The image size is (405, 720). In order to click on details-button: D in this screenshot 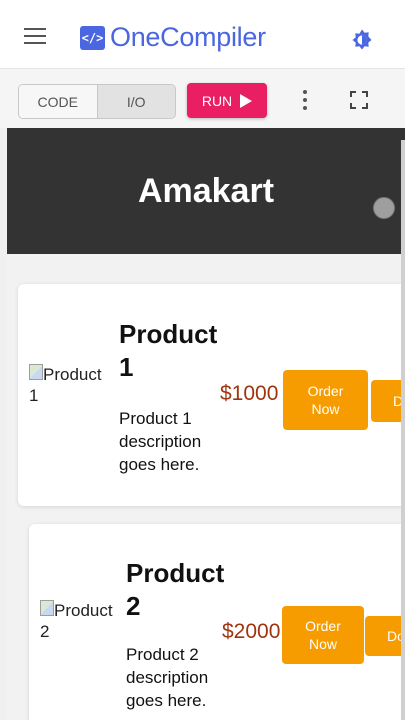, I will do `click(388, 401)`.